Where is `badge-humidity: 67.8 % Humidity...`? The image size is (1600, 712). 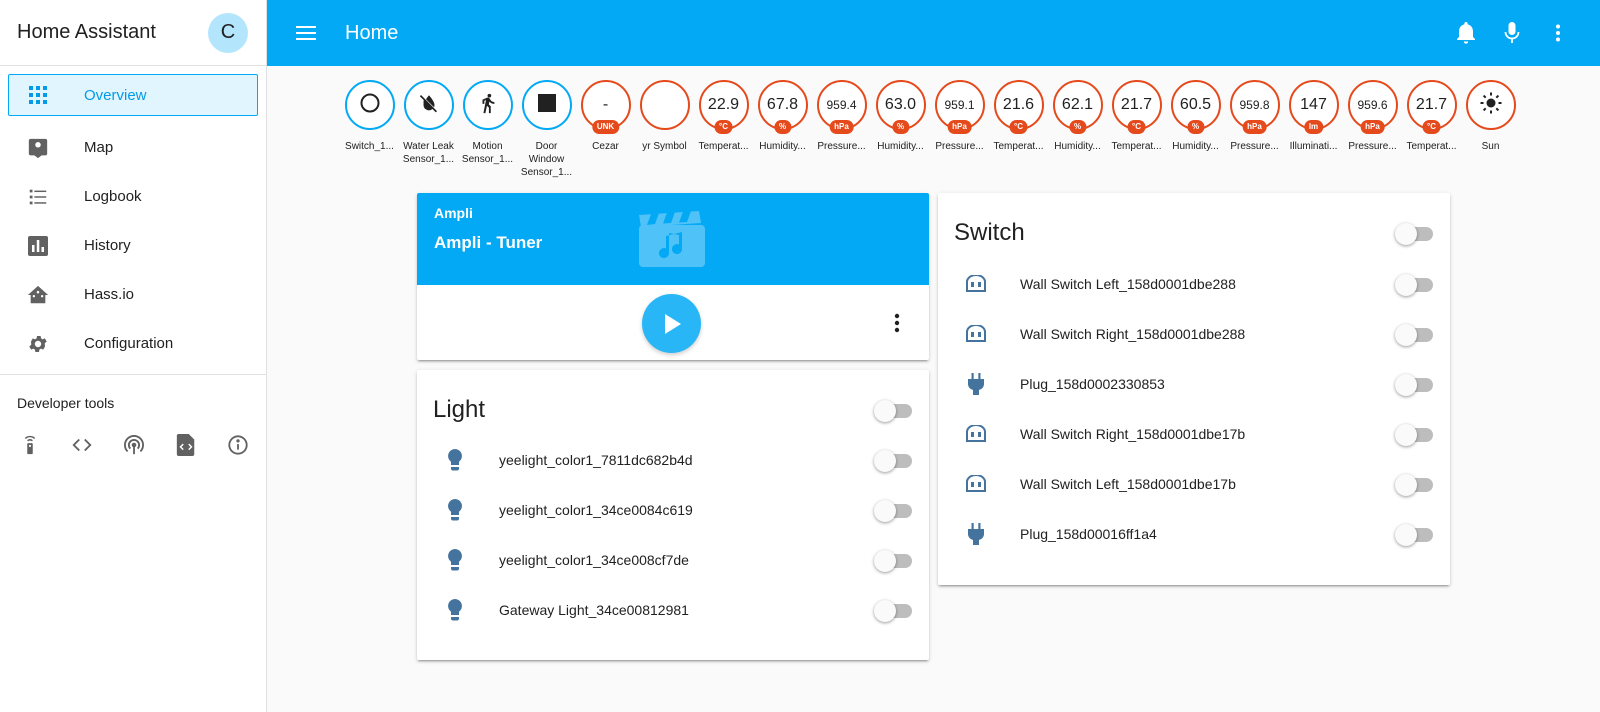 badge-humidity: 67.8 % Humidity... is located at coordinates (782, 129).